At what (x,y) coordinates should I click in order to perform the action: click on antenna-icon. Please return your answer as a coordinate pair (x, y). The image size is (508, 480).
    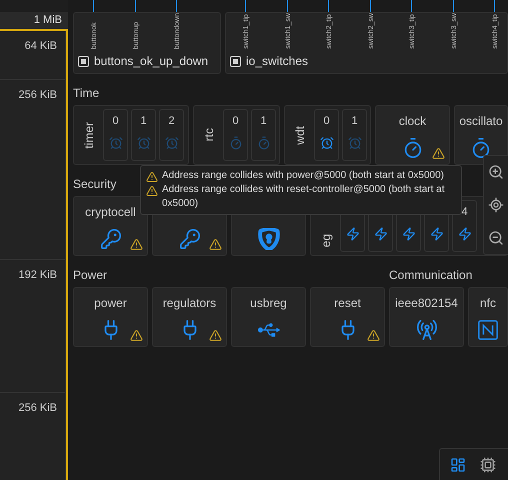
    Looking at the image, I should click on (427, 330).